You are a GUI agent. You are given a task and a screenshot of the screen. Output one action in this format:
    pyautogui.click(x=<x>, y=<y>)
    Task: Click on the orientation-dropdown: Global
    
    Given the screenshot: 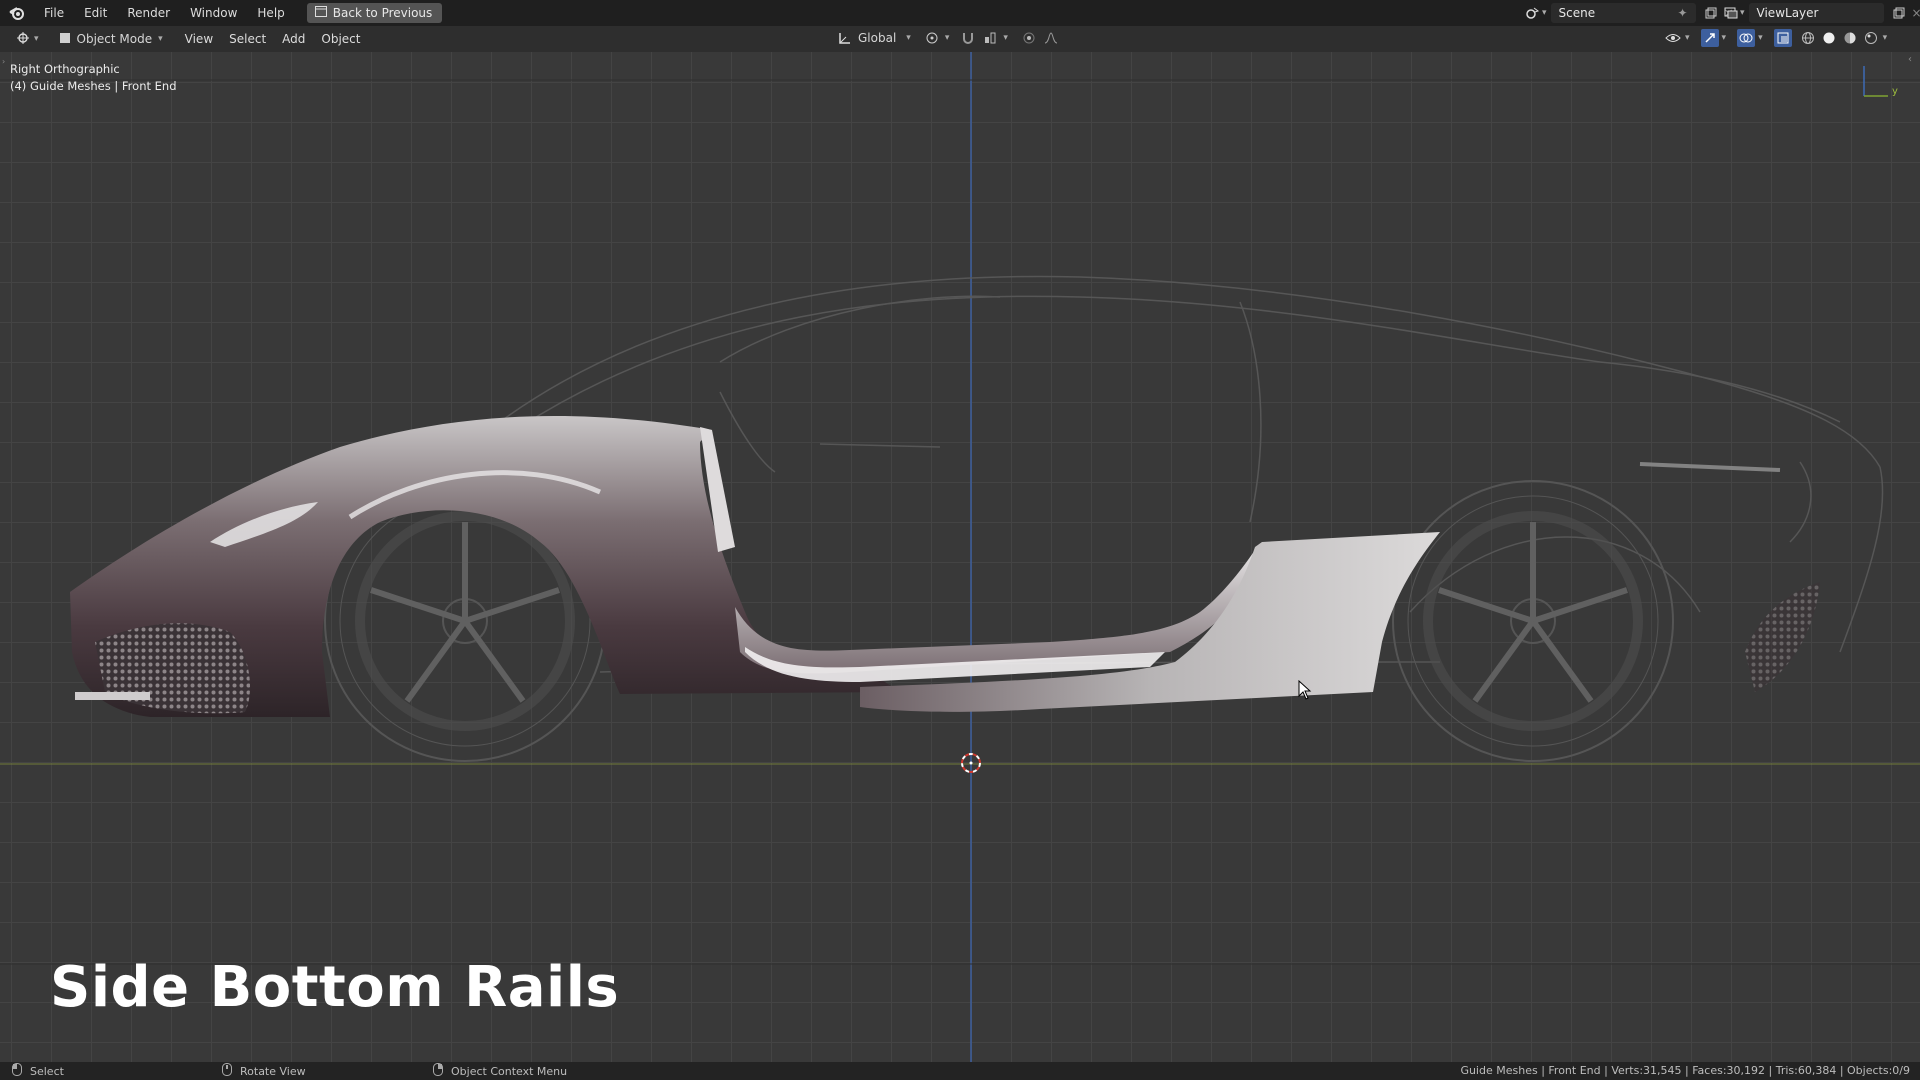 What is the action you would take?
    pyautogui.click(x=877, y=38)
    